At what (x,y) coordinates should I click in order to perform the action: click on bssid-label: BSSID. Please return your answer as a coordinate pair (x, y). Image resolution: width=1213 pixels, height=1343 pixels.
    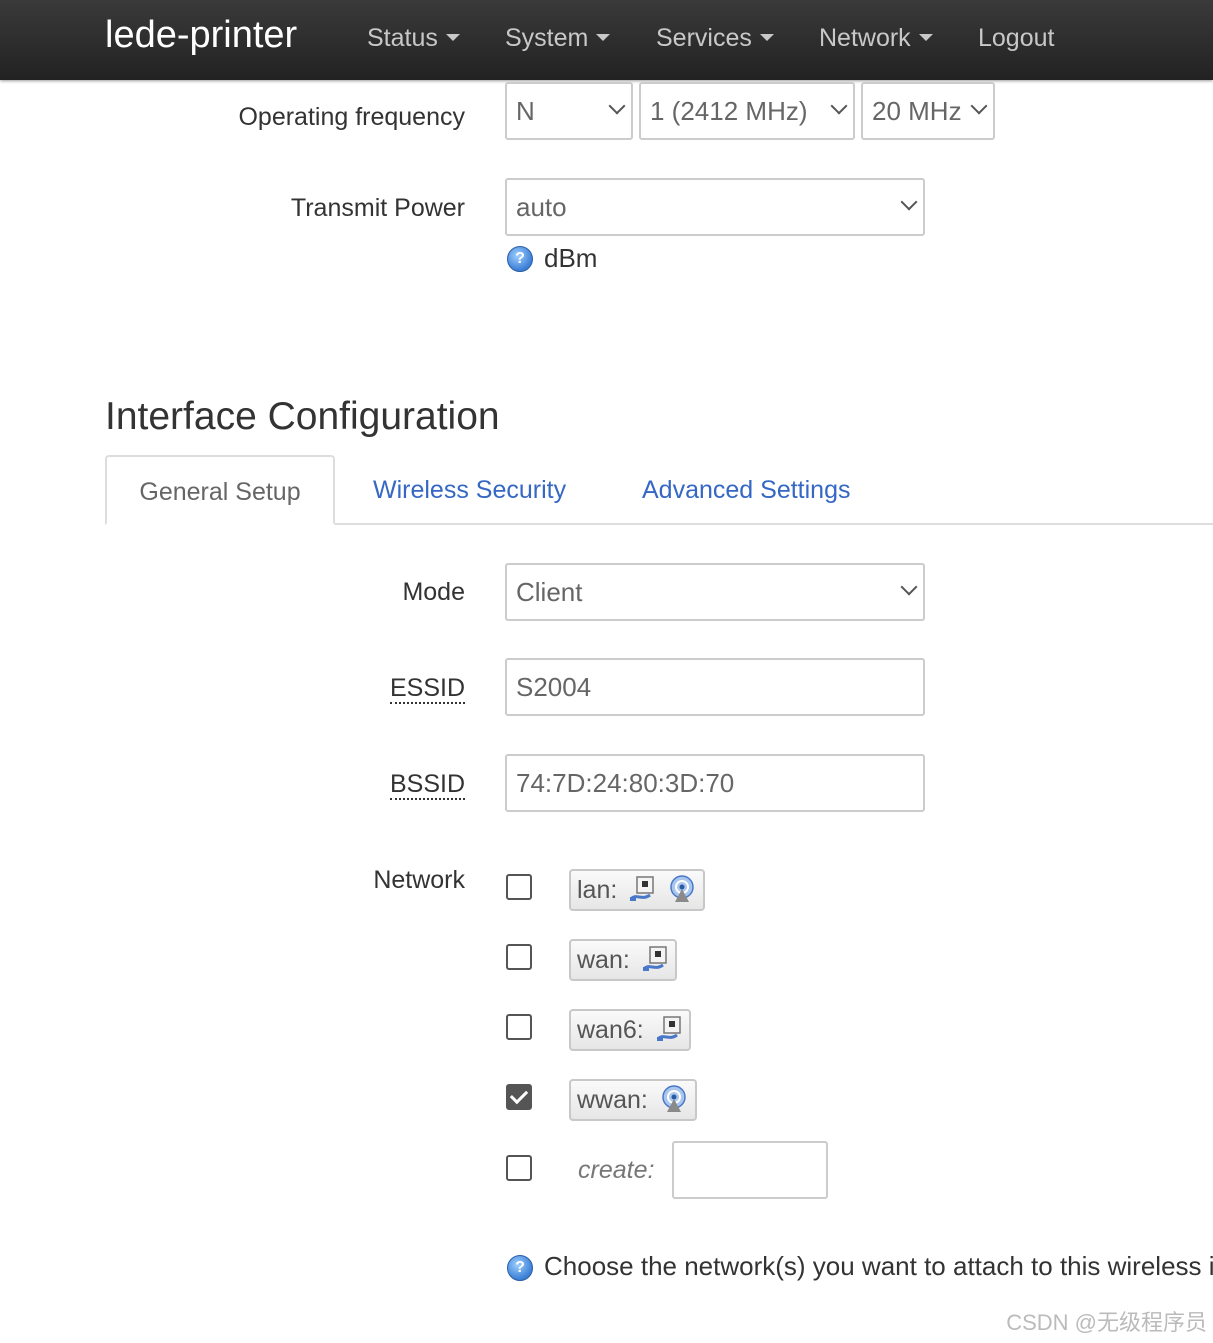
    Looking at the image, I should click on (427, 785).